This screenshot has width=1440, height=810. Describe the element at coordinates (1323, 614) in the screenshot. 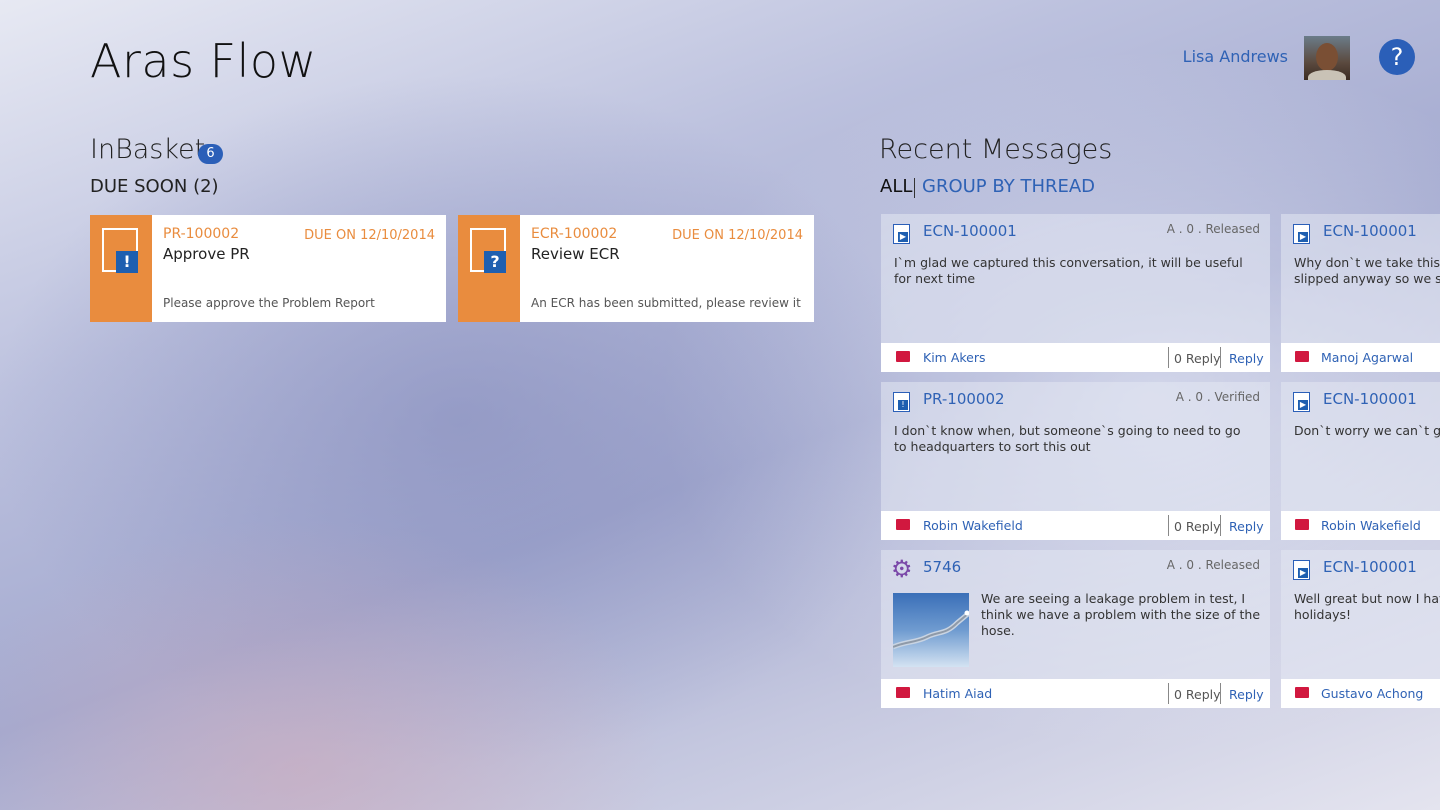

I see `message-text-line: holidays!` at that location.